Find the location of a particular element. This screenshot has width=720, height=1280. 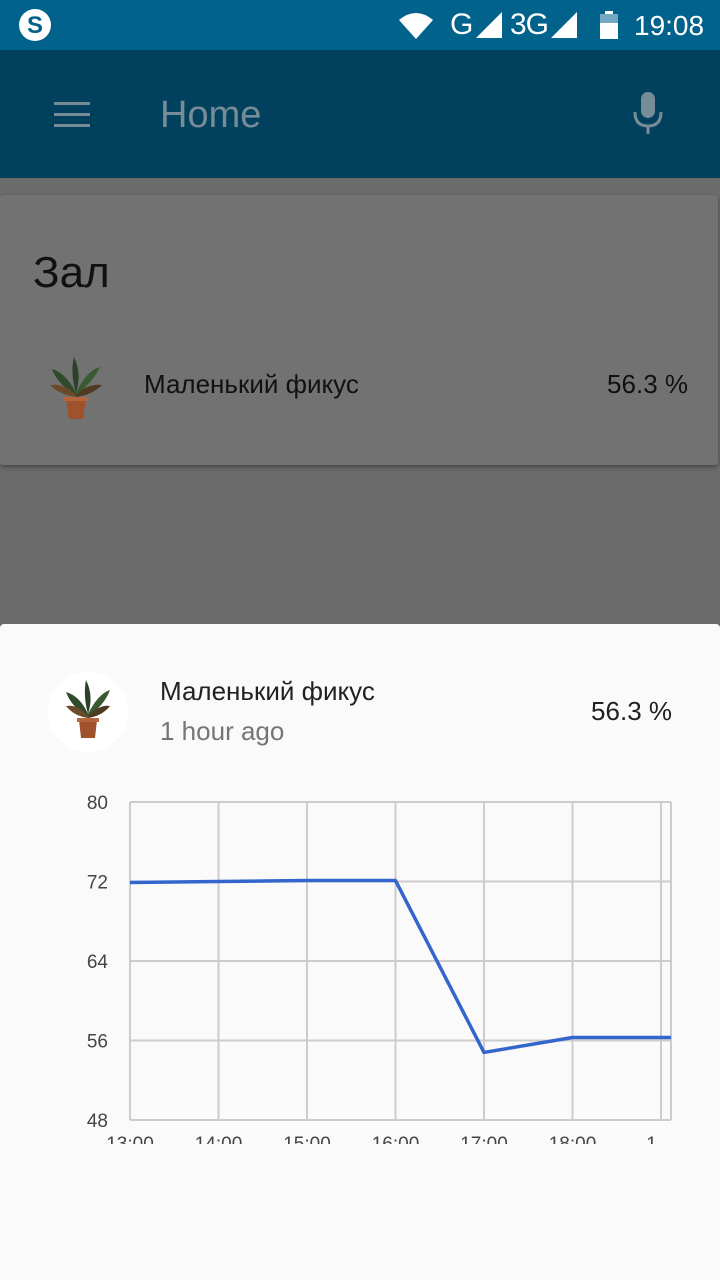

app-bar: Home is located at coordinates (360, 114).